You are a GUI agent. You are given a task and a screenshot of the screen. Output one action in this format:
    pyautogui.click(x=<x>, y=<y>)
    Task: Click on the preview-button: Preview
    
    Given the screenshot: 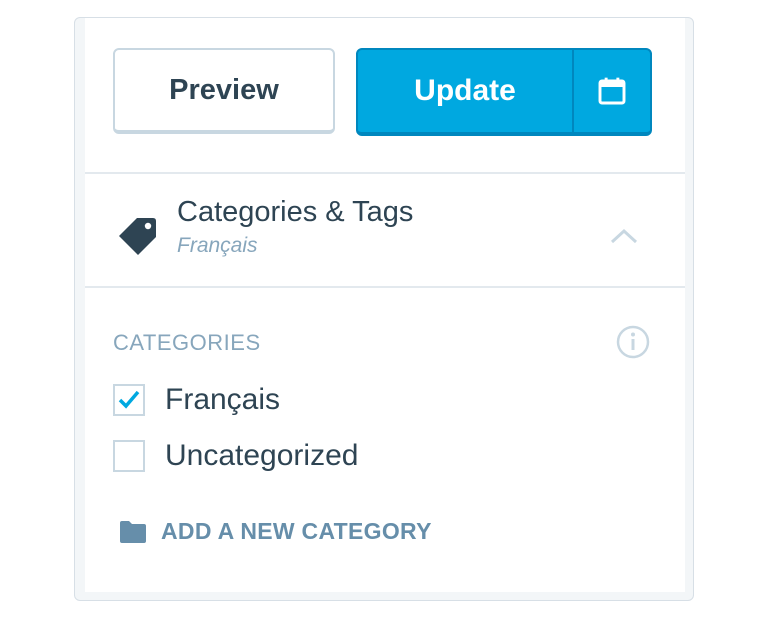 What is the action you would take?
    pyautogui.click(x=224, y=91)
    